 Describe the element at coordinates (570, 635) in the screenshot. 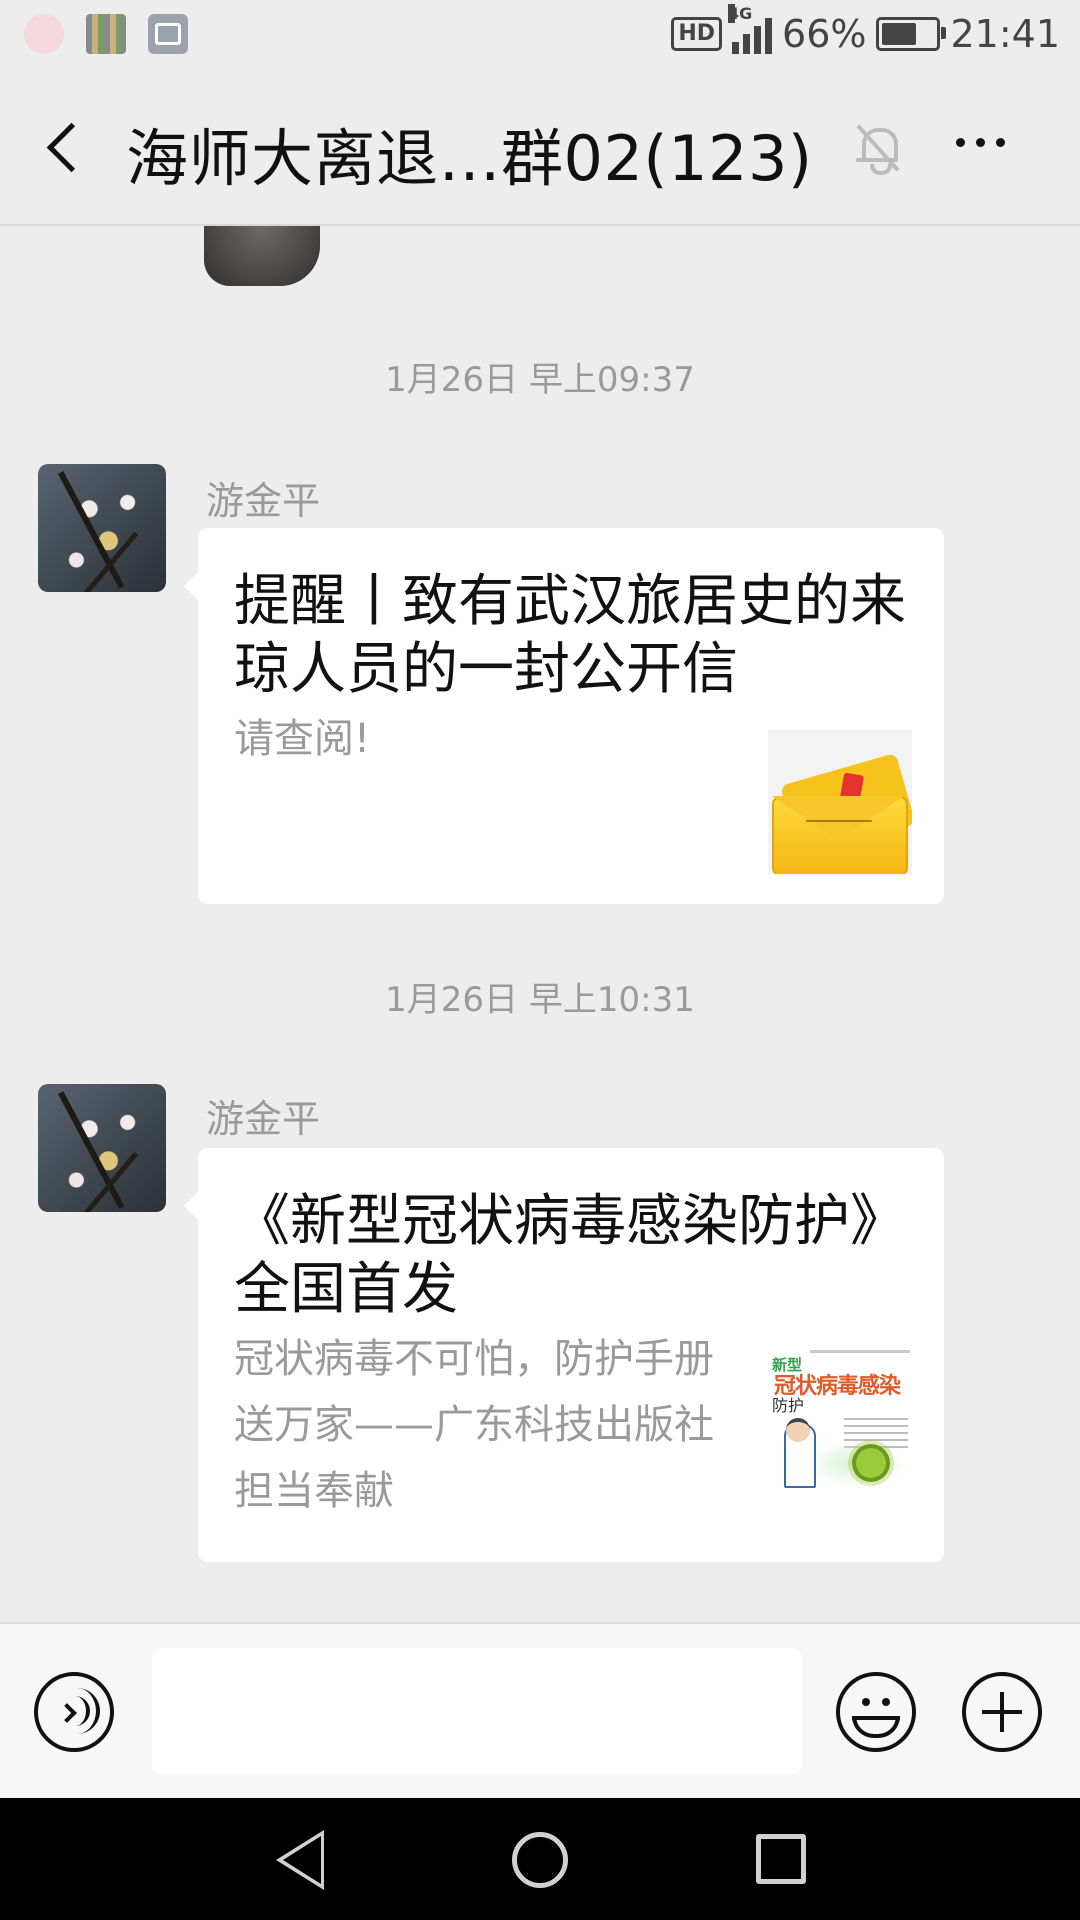

I see `card-title: 提醒丨致有武汉旅居史的来琼人员的一封公开信` at that location.